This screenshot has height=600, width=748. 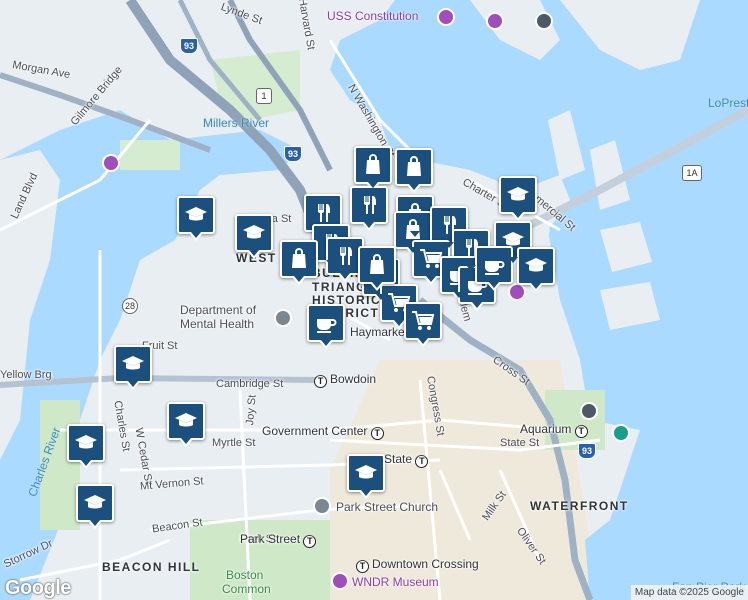 I want to click on google-logo: Google, so click(x=38, y=588).